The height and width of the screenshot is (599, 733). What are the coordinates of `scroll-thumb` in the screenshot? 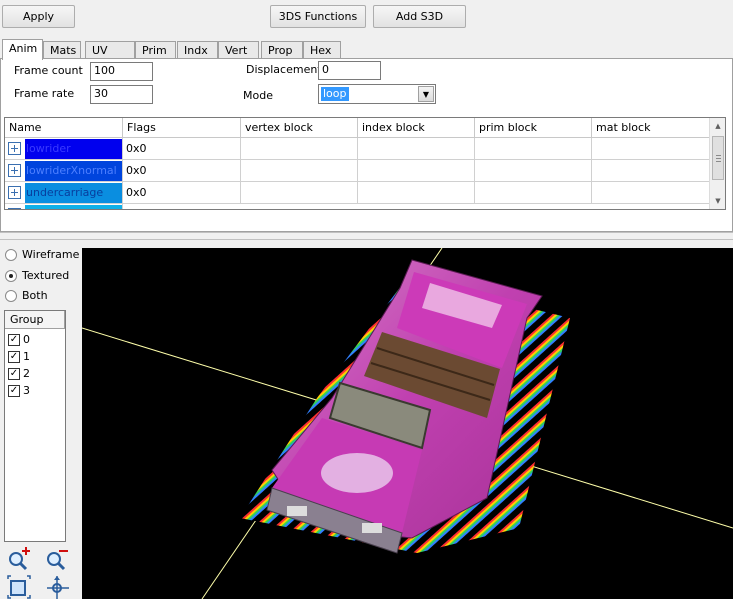 It's located at (718, 158).